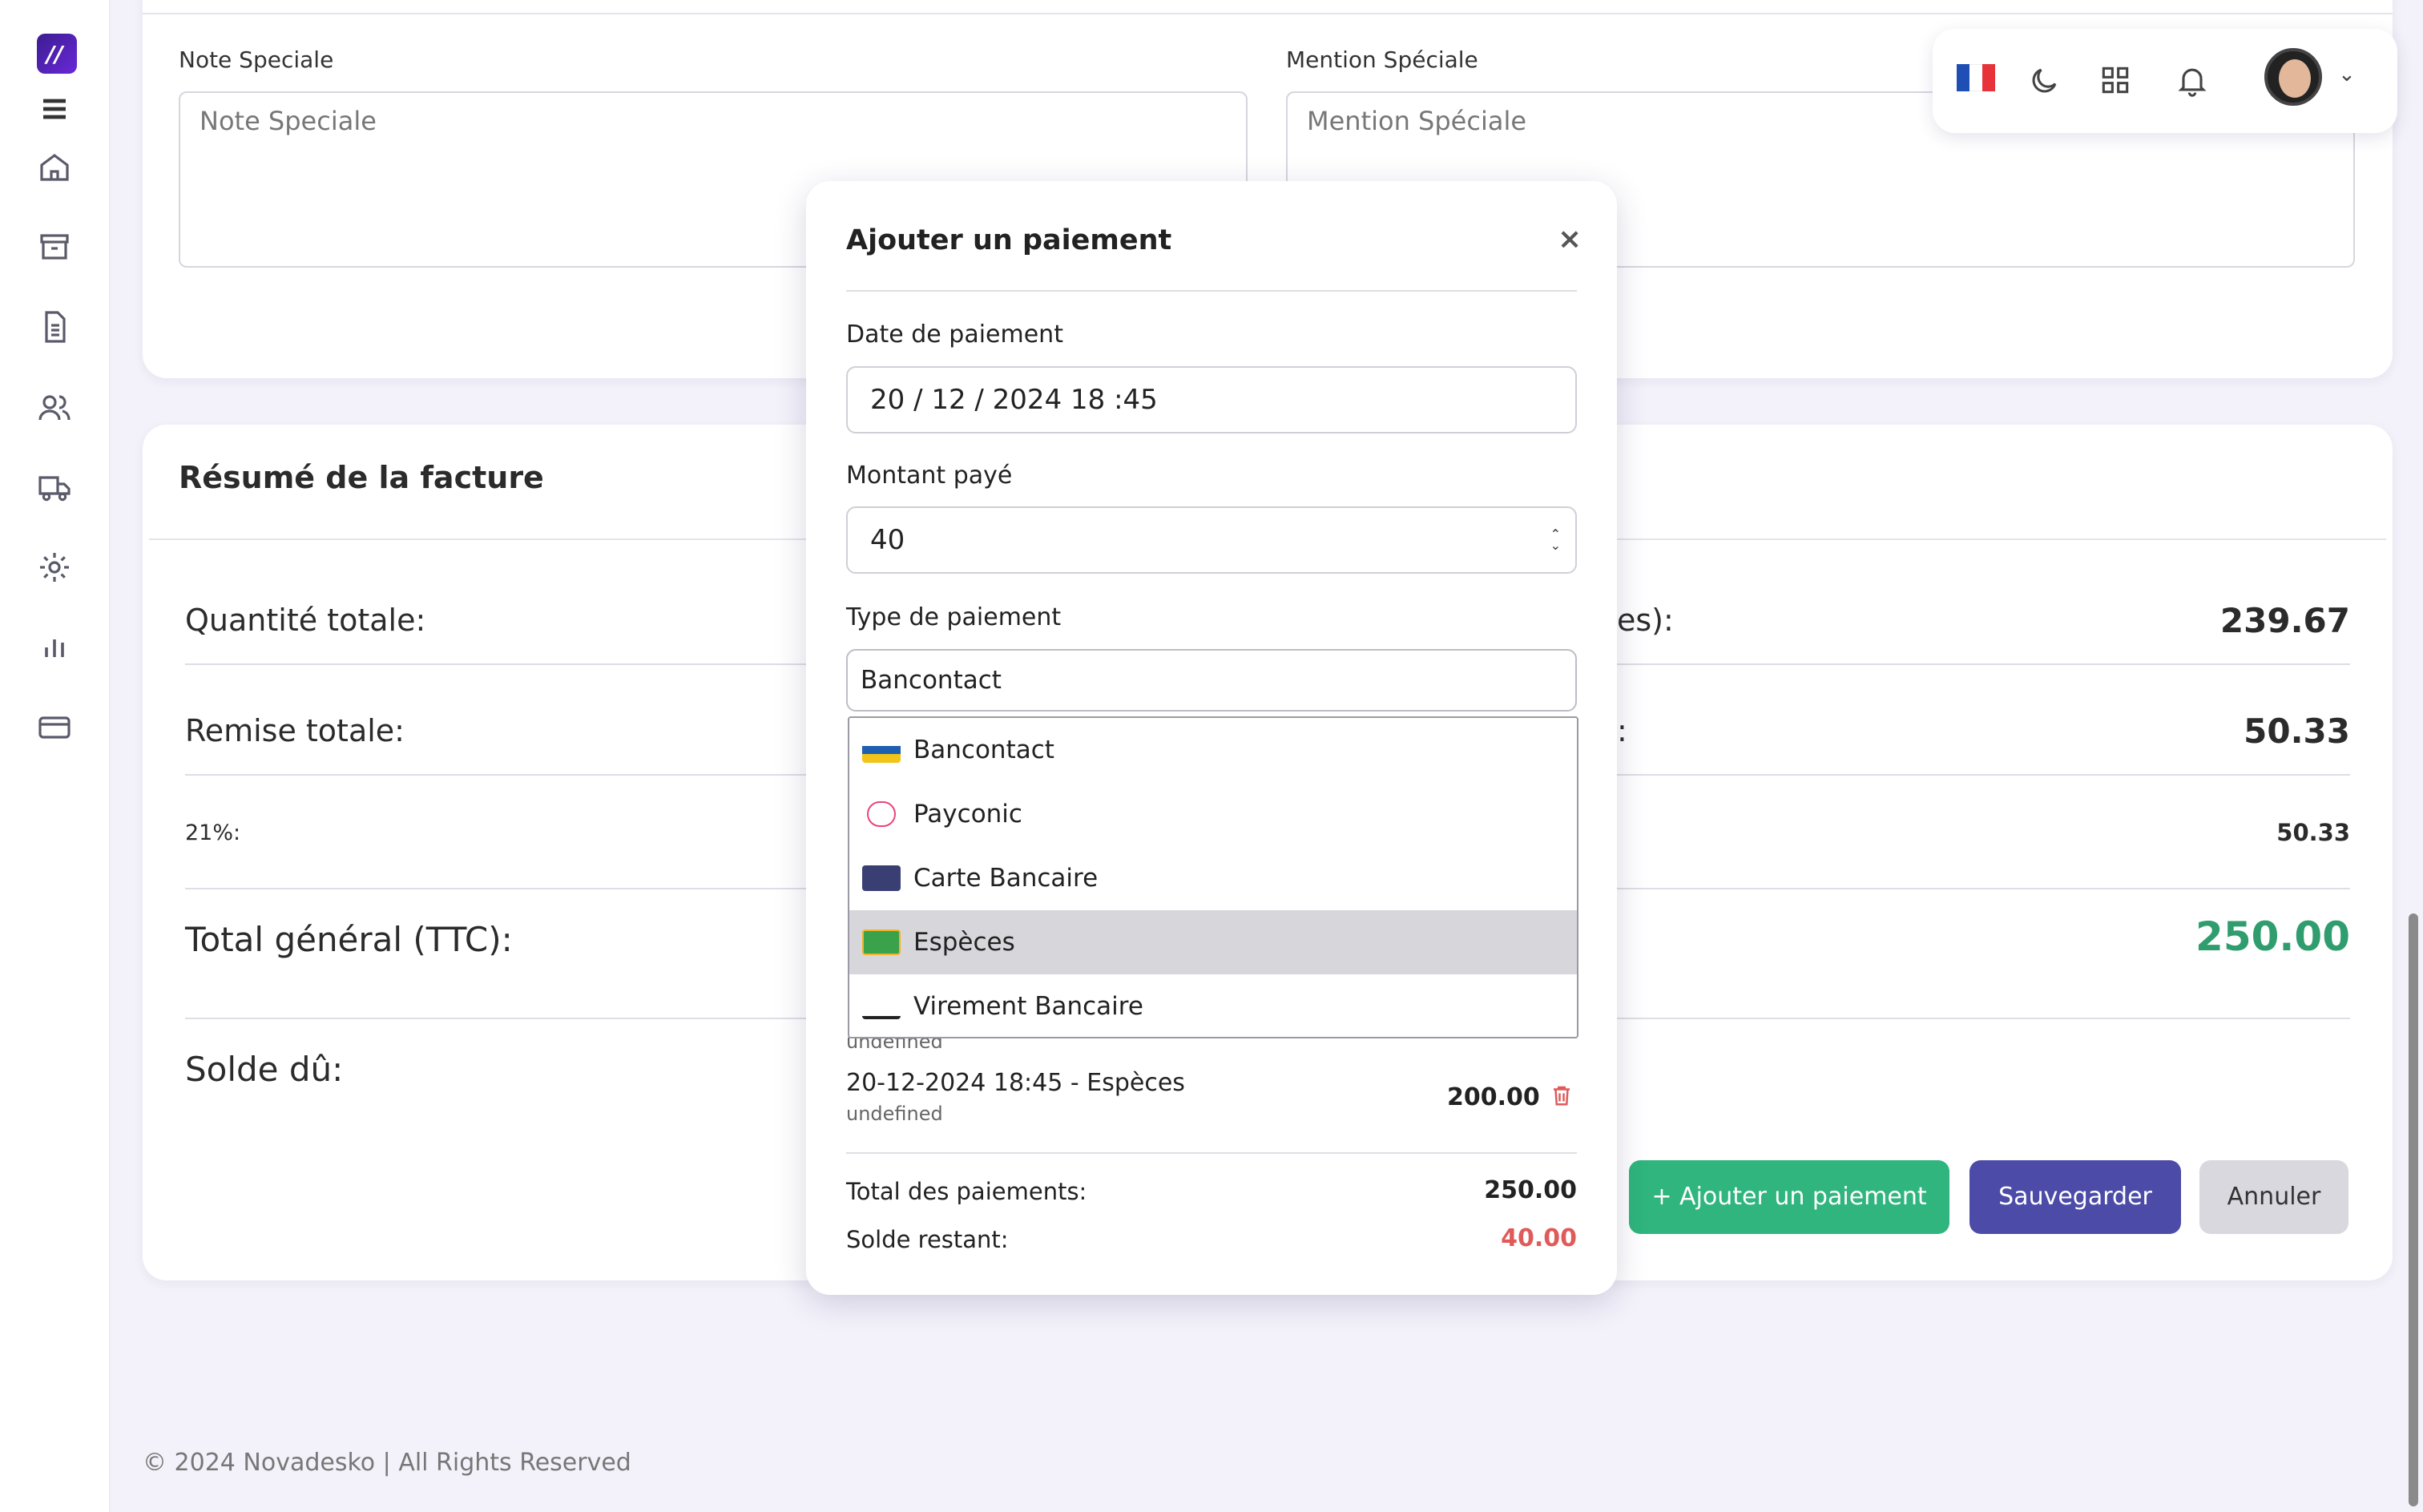  Describe the element at coordinates (2272, 936) in the screenshot. I see `grand-total-value: 250.00` at that location.